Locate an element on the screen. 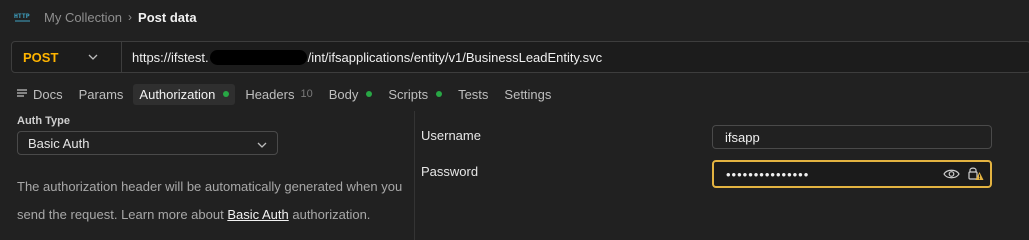 This screenshot has width=1029, height=240. tab-authorization: Authorization is located at coordinates (184, 94).